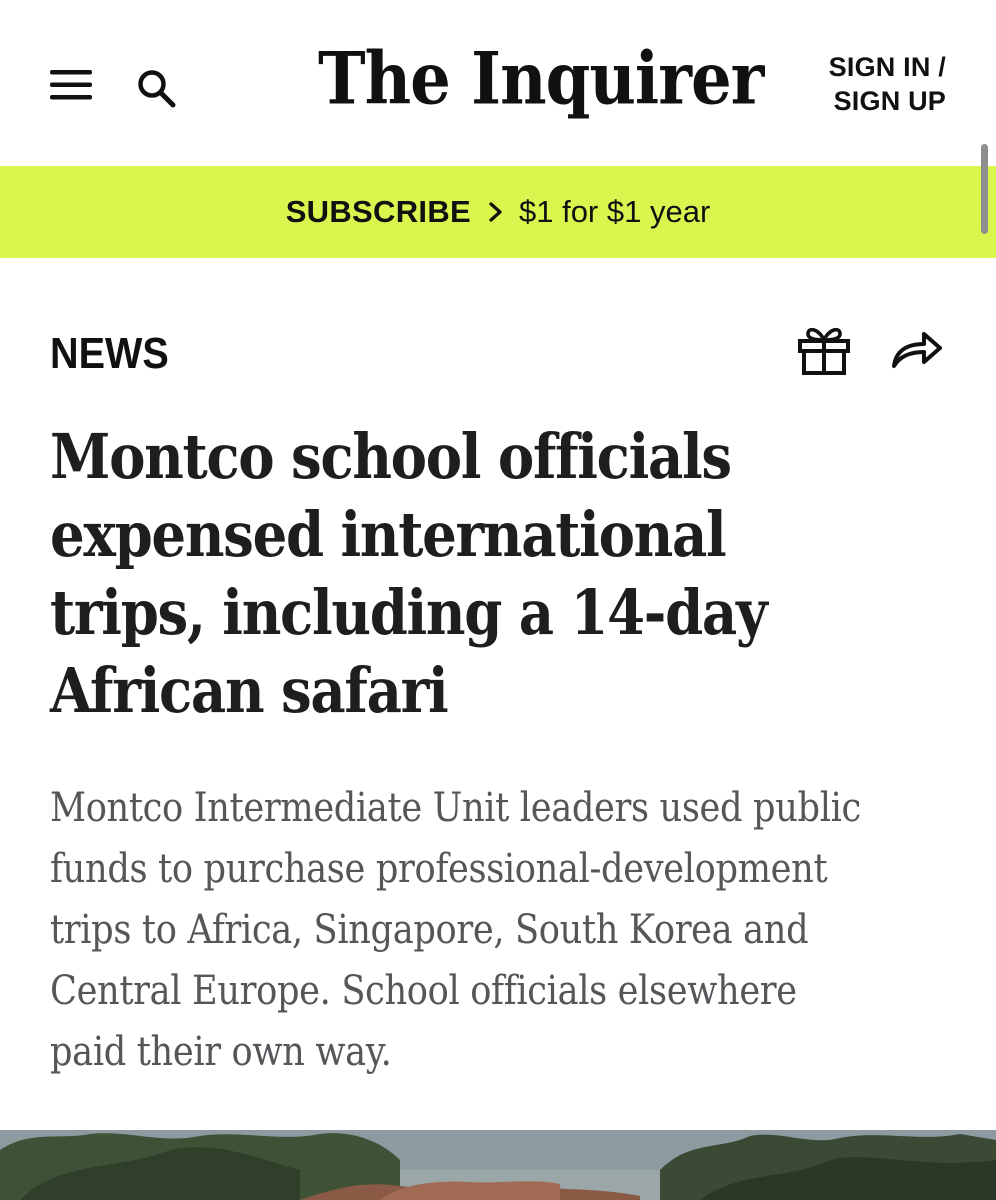 The height and width of the screenshot is (1200, 996). I want to click on site-header: The Inquirer SIGN IN / SIGN UP, so click(498, 83).